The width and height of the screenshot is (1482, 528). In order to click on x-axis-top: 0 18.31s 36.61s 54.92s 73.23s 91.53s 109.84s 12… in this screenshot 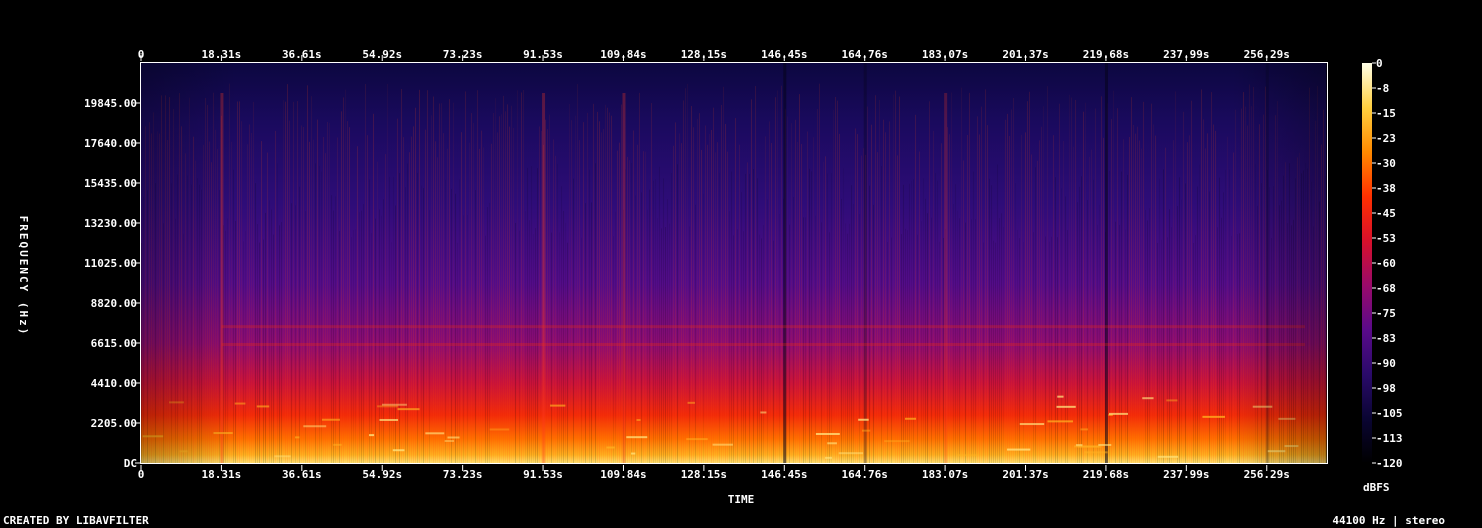, I will do `click(714, 54)`.